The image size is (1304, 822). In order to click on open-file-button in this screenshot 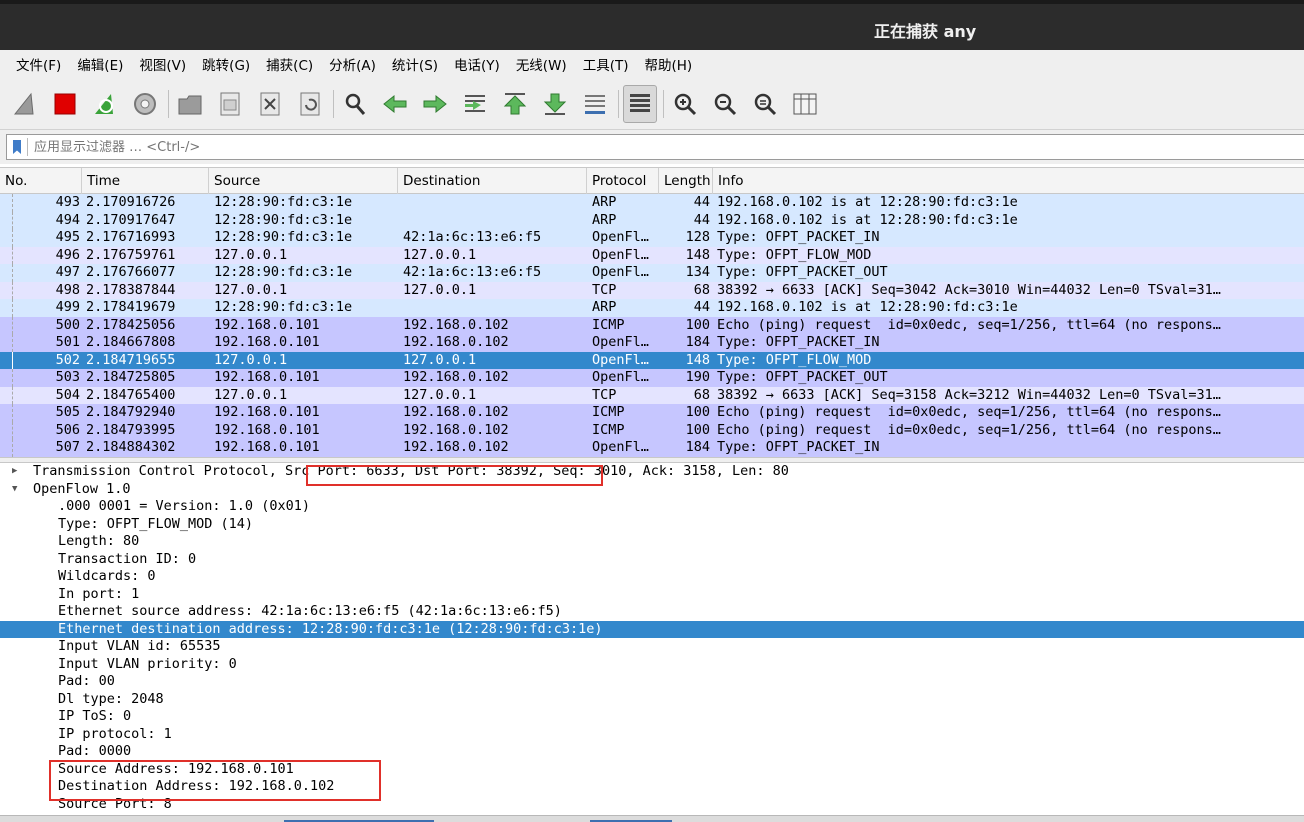, I will do `click(190, 104)`.